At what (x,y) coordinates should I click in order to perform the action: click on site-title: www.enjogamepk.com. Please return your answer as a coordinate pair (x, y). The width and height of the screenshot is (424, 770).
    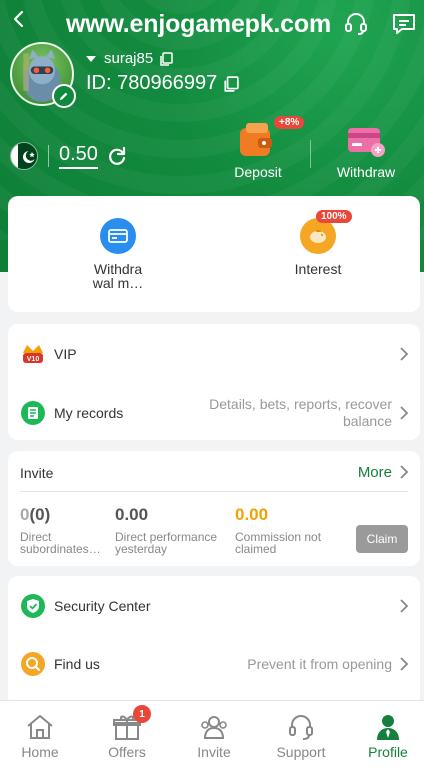
    Looking at the image, I should click on (198, 24).